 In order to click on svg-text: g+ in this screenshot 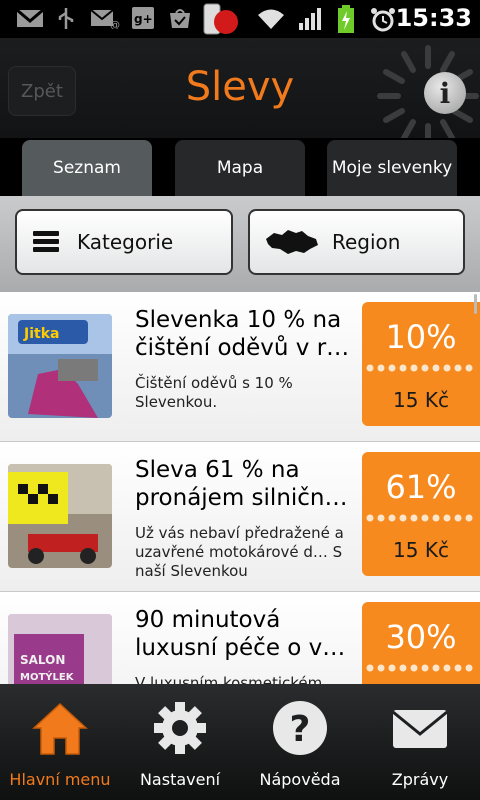, I will do `click(143, 19)`.